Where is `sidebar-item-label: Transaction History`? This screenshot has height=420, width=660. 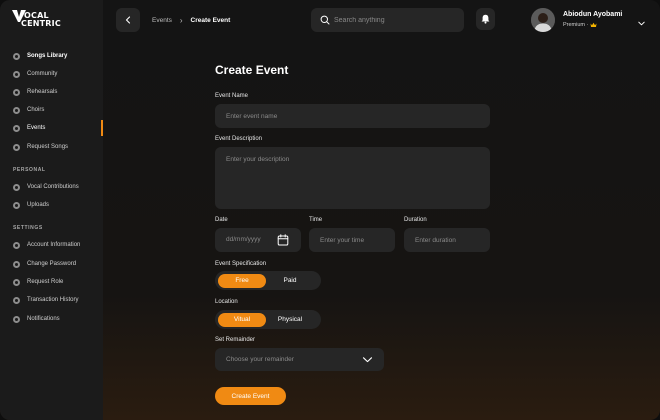
sidebar-item-label: Transaction History is located at coordinates (53, 300).